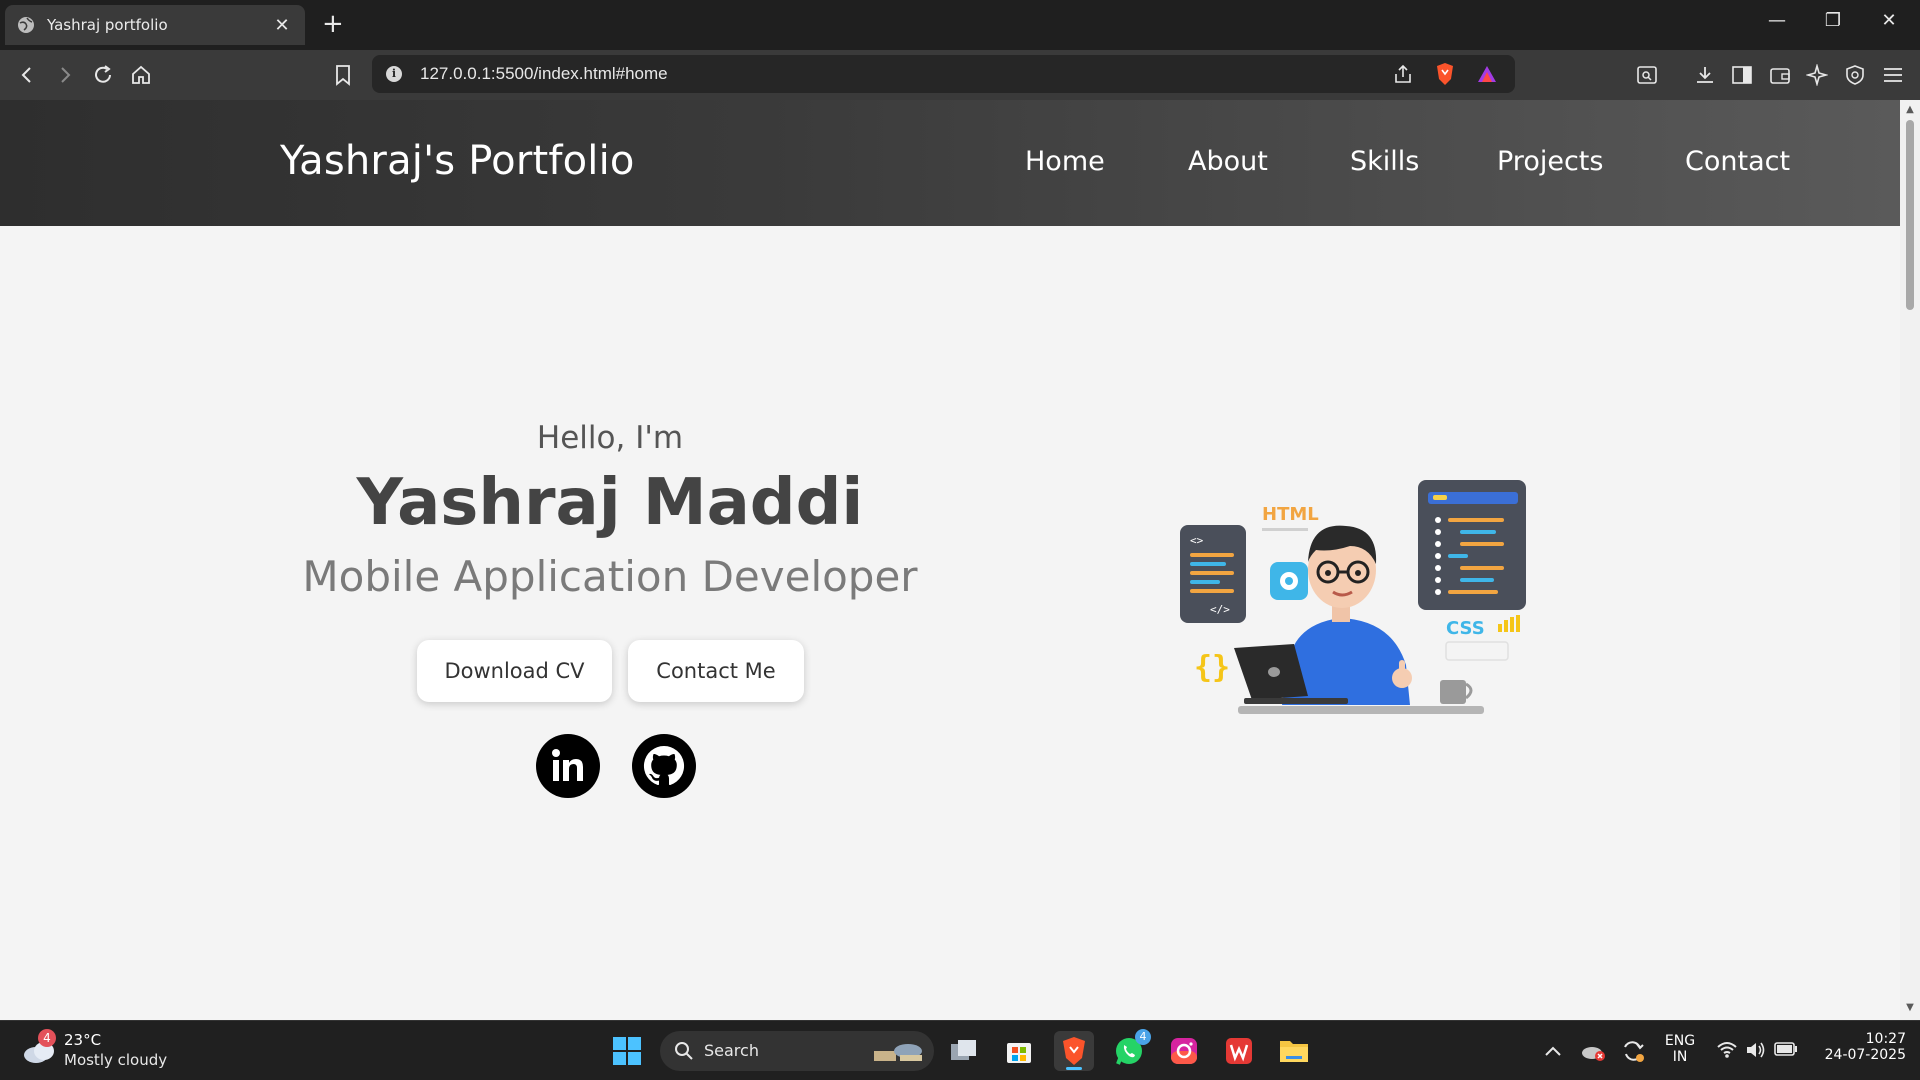  Describe the element at coordinates (514, 671) in the screenshot. I see `download-cv-button: Download CV` at that location.